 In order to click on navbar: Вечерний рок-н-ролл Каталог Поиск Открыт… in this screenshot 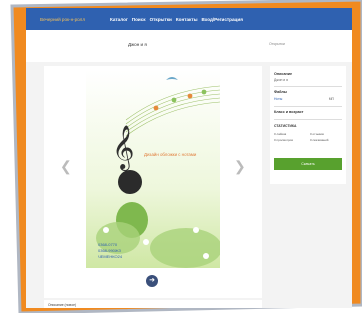, I will do `click(189, 19)`.